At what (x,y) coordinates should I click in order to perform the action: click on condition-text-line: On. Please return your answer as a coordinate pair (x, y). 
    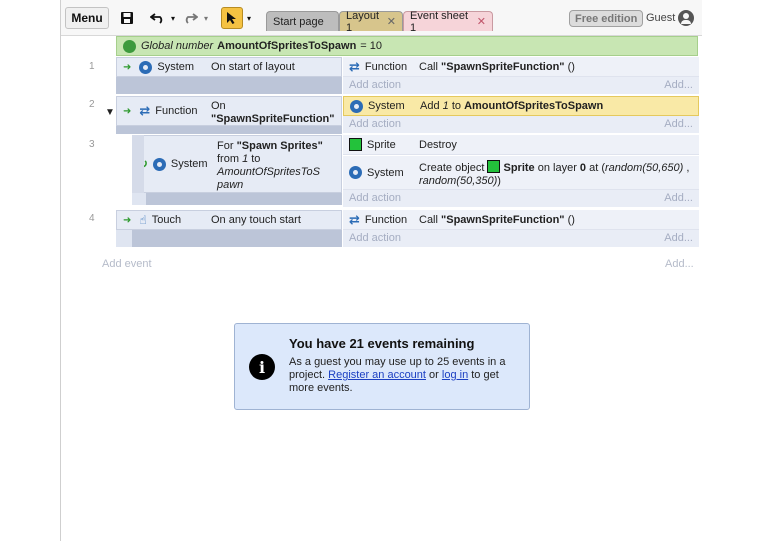
    Looking at the image, I should click on (218, 106).